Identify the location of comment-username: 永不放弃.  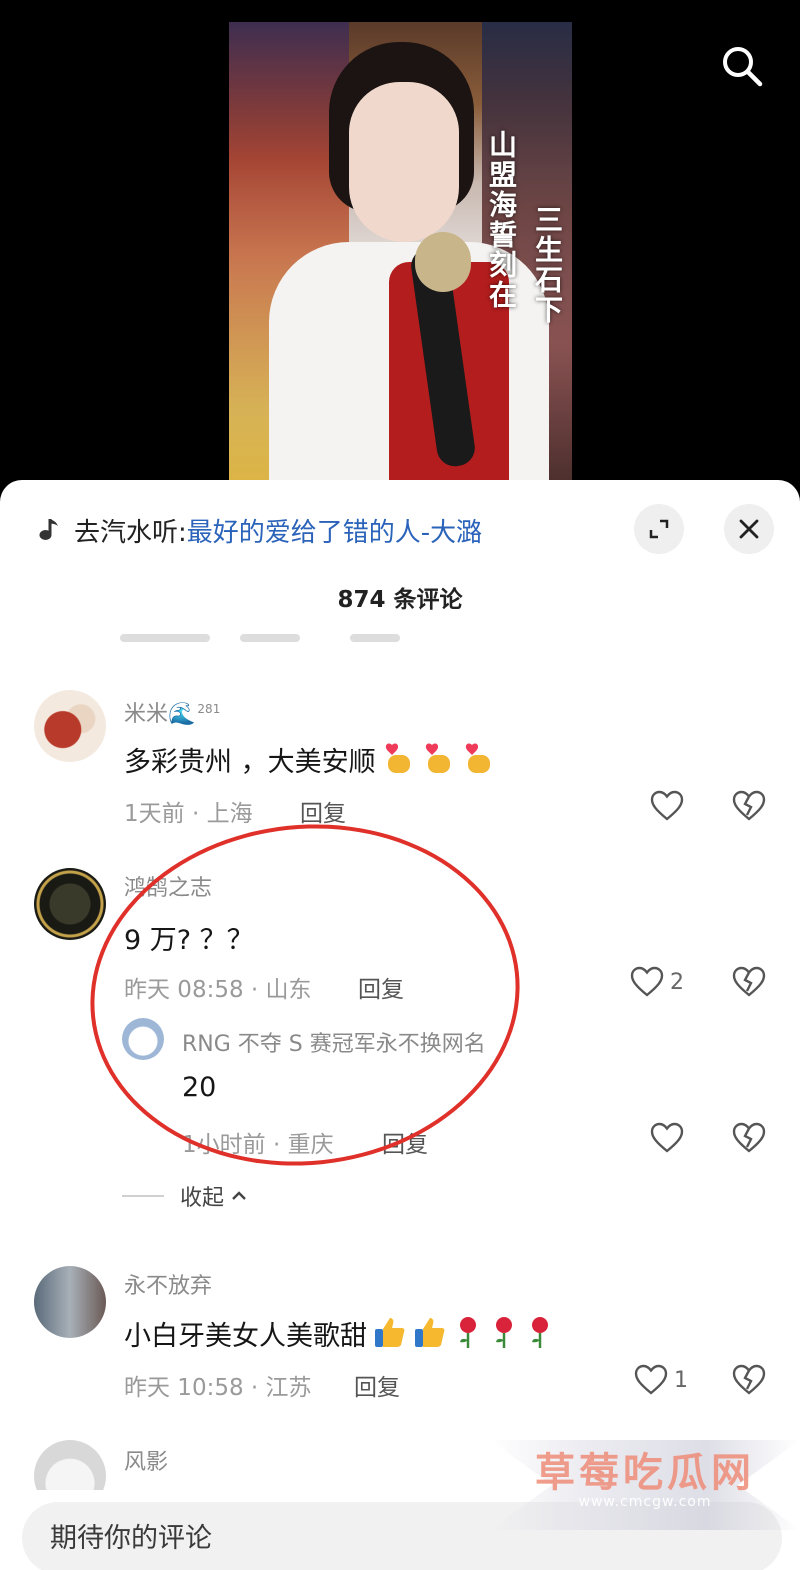
(168, 1284).